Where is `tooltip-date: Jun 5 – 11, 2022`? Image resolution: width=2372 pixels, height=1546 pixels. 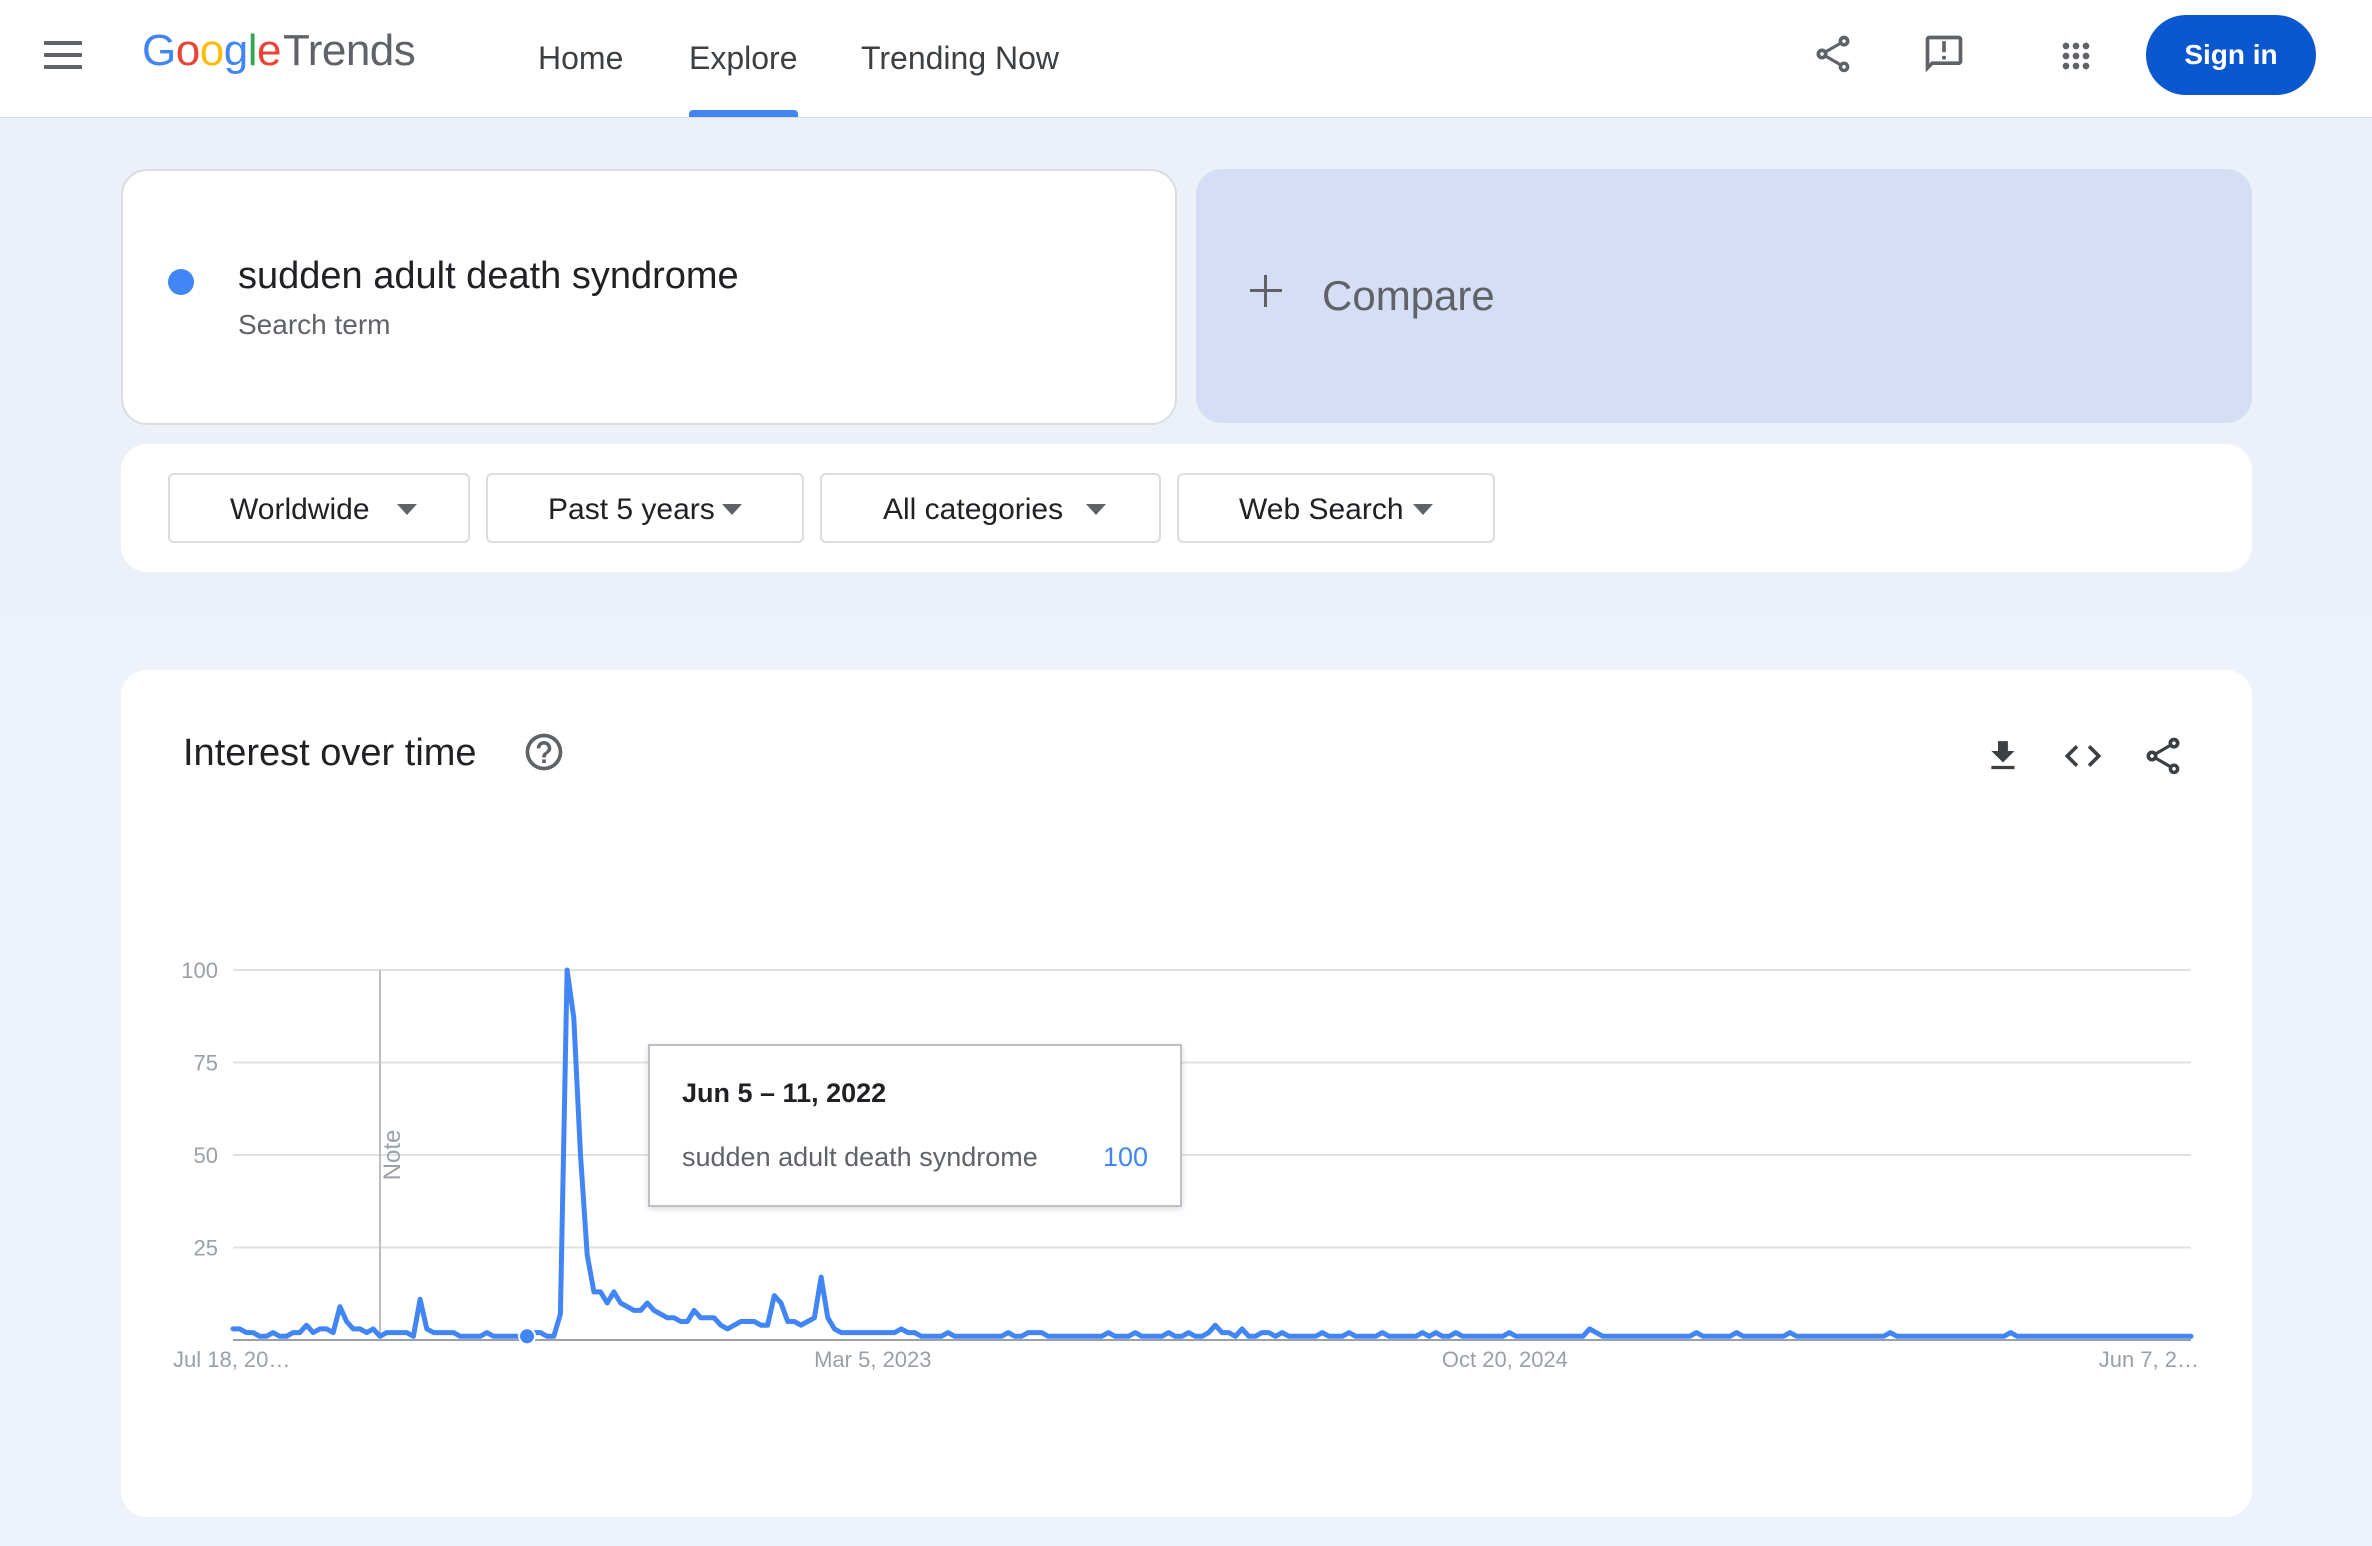
tooltip-date: Jun 5 – 11, 2022 is located at coordinates (784, 1093).